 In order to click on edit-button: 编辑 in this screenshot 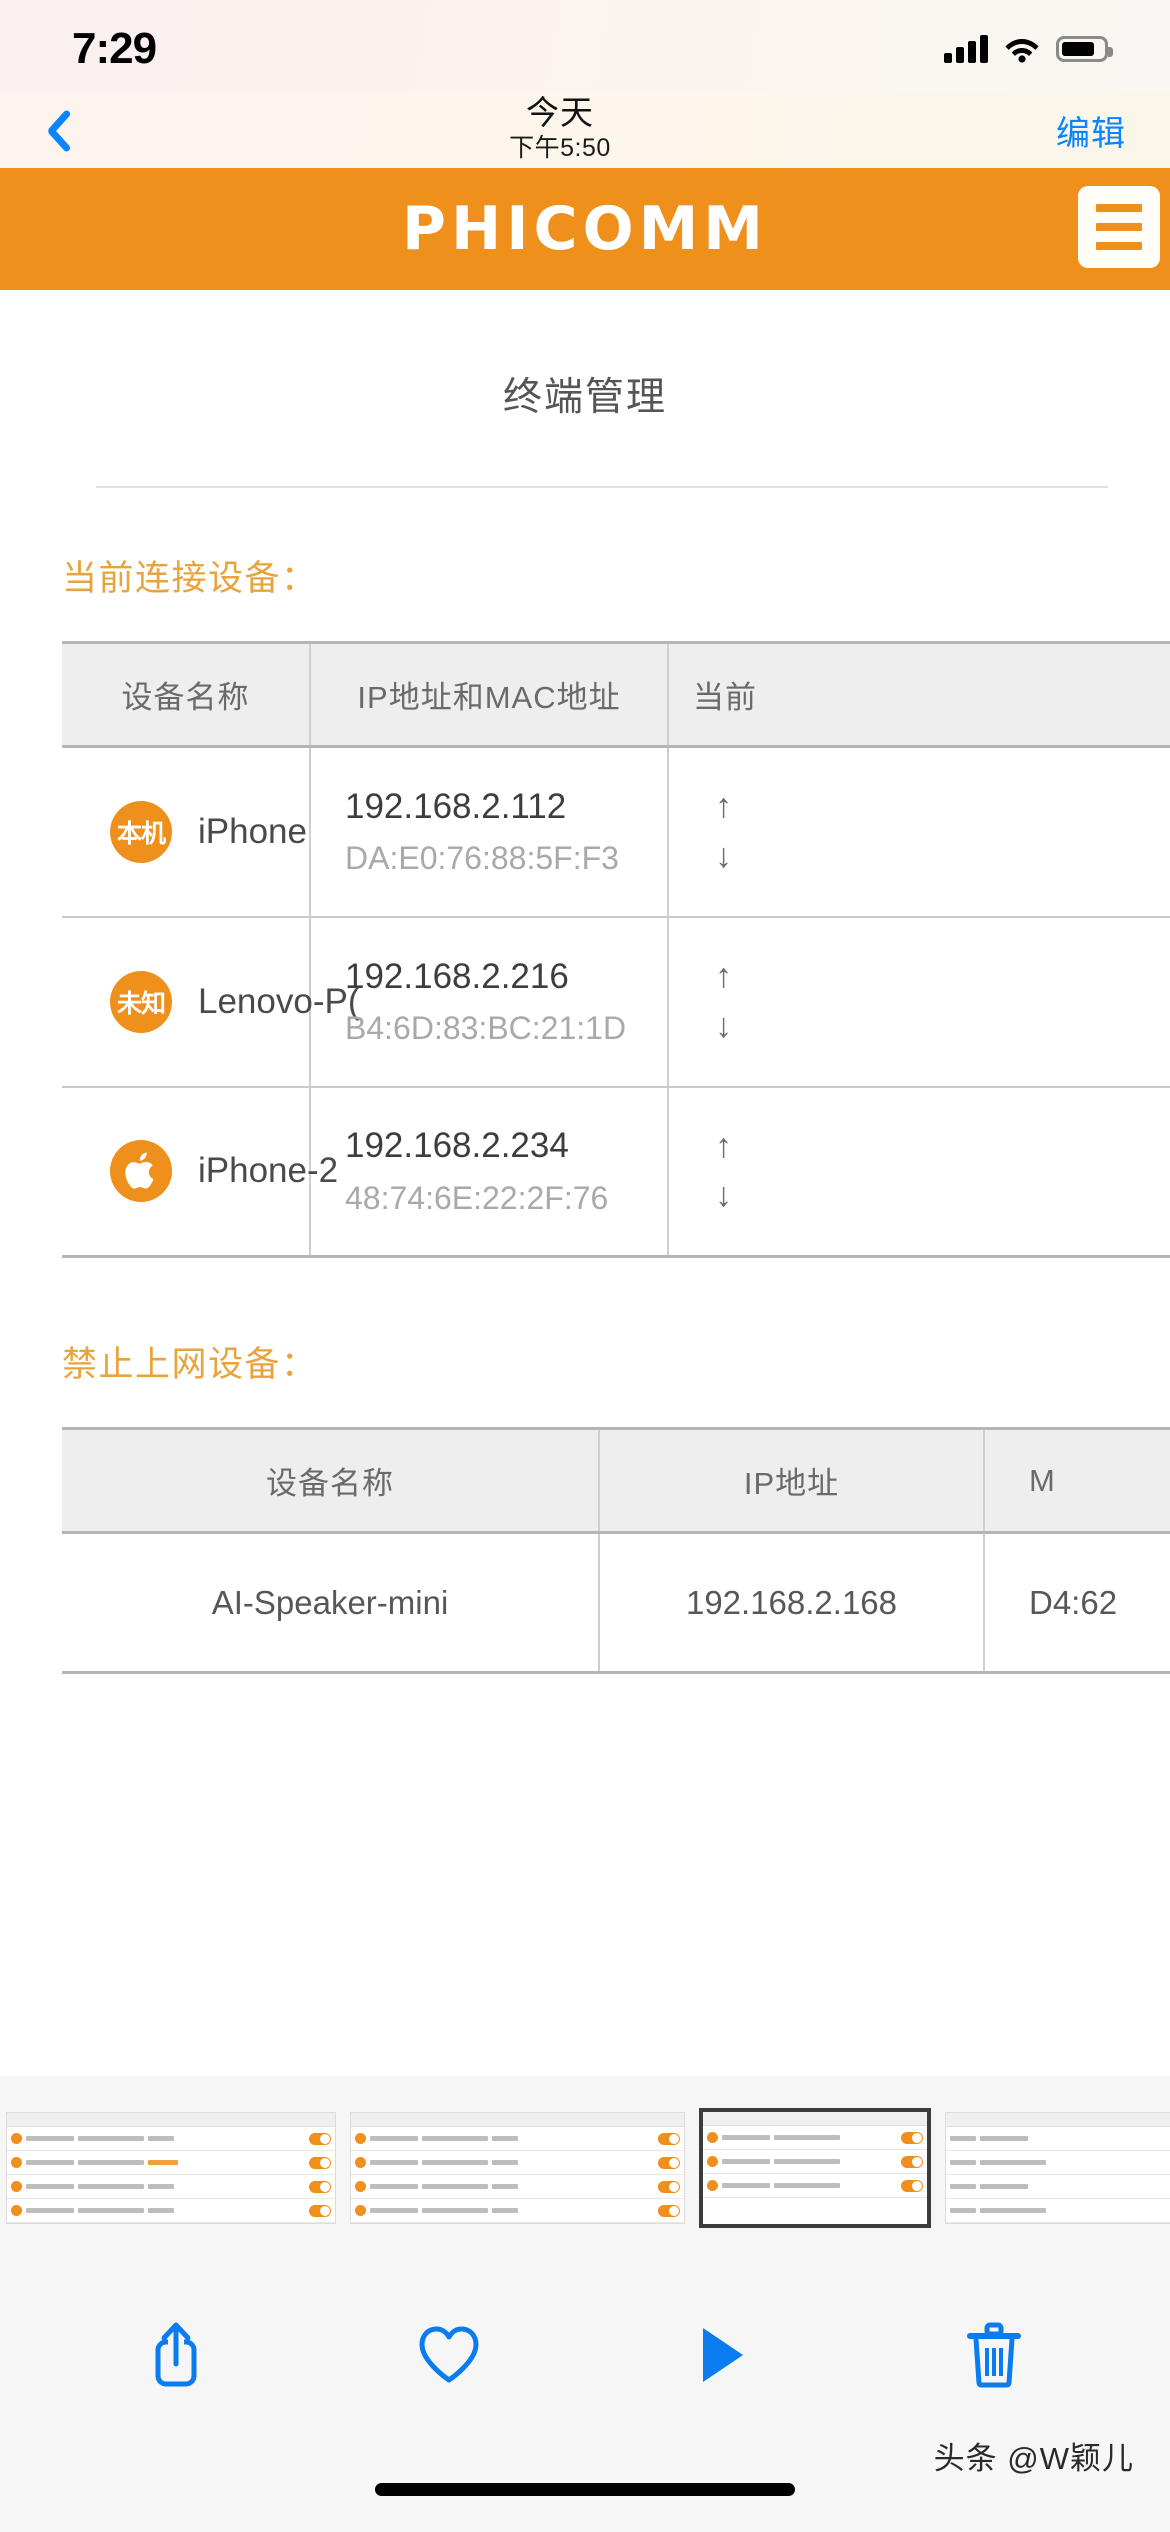, I will do `click(1091, 130)`.